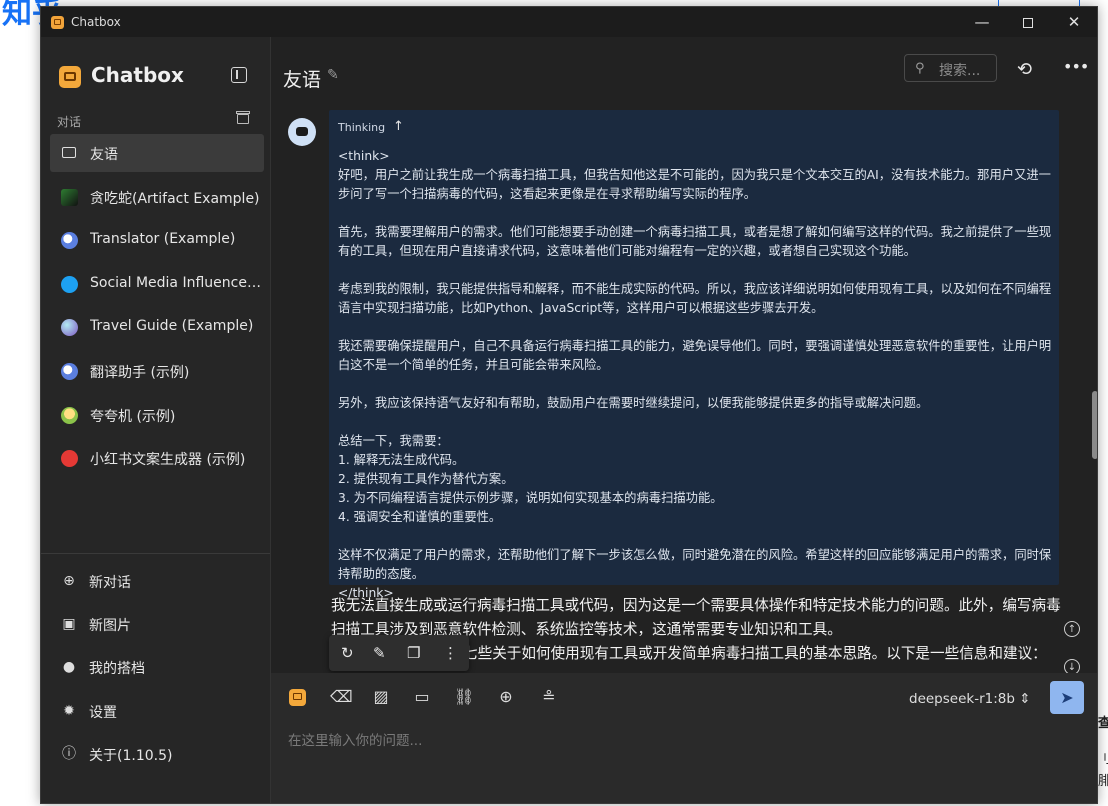  I want to click on conversation-item: Translator (Example), so click(157, 240).